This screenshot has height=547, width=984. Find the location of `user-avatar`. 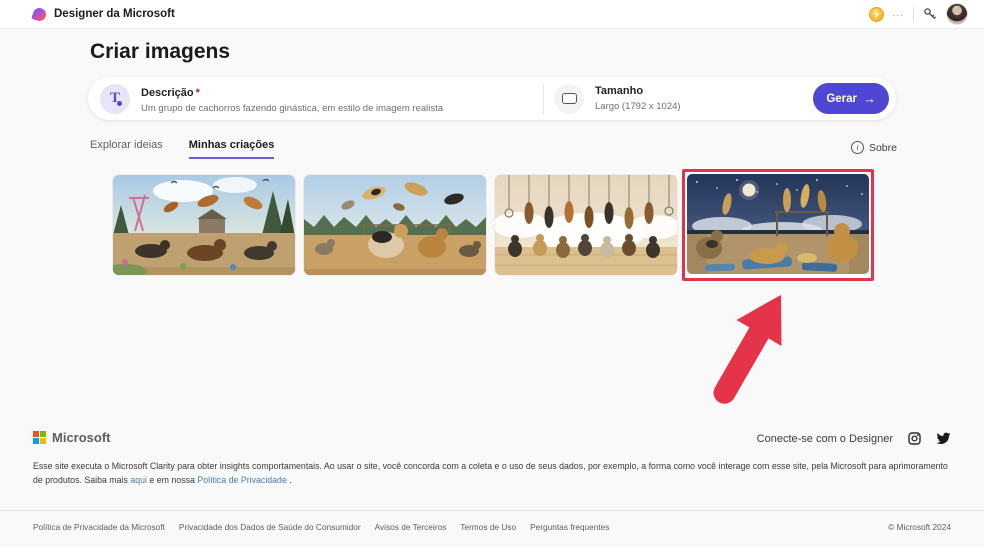

user-avatar is located at coordinates (957, 14).